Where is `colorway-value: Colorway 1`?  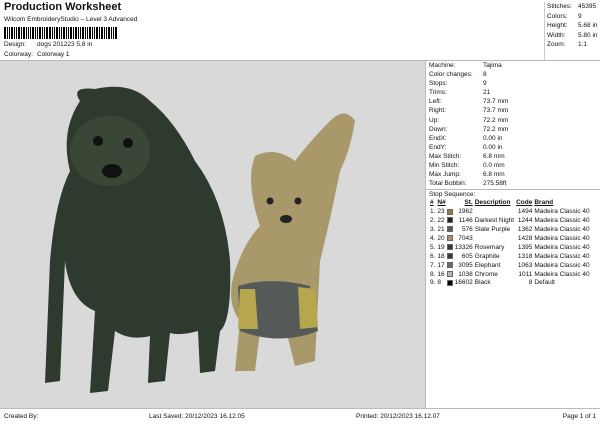
colorway-value: Colorway 1 is located at coordinates (53, 54).